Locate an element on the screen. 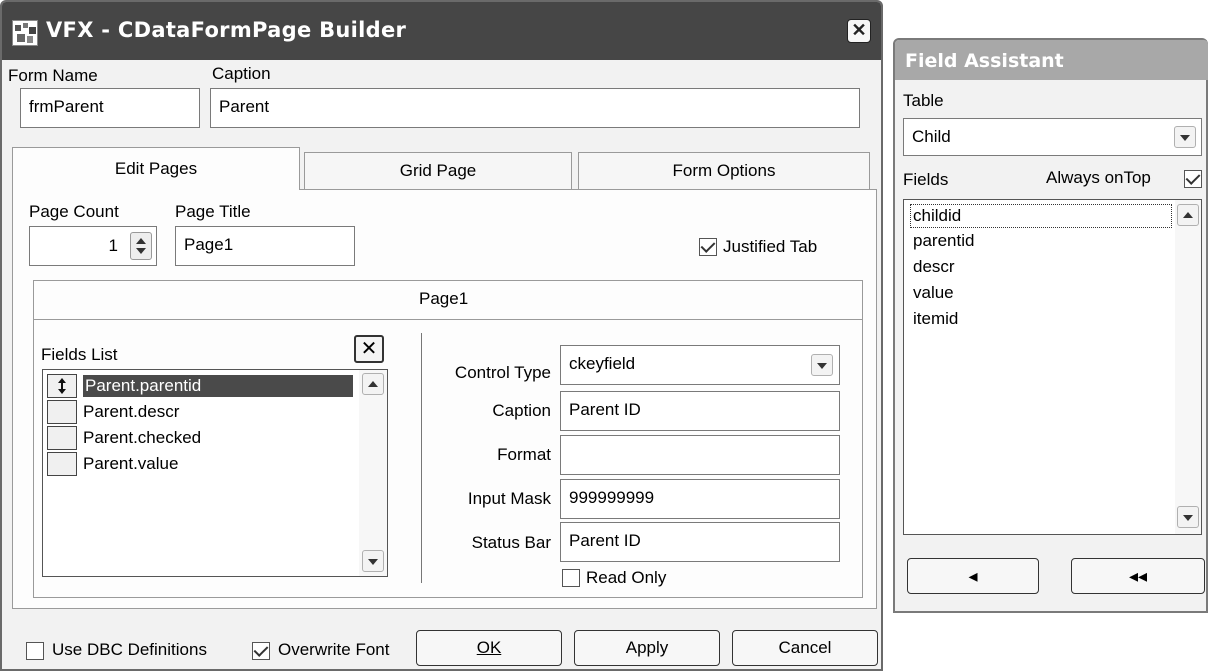  list-item: parentid is located at coordinates (943, 241).